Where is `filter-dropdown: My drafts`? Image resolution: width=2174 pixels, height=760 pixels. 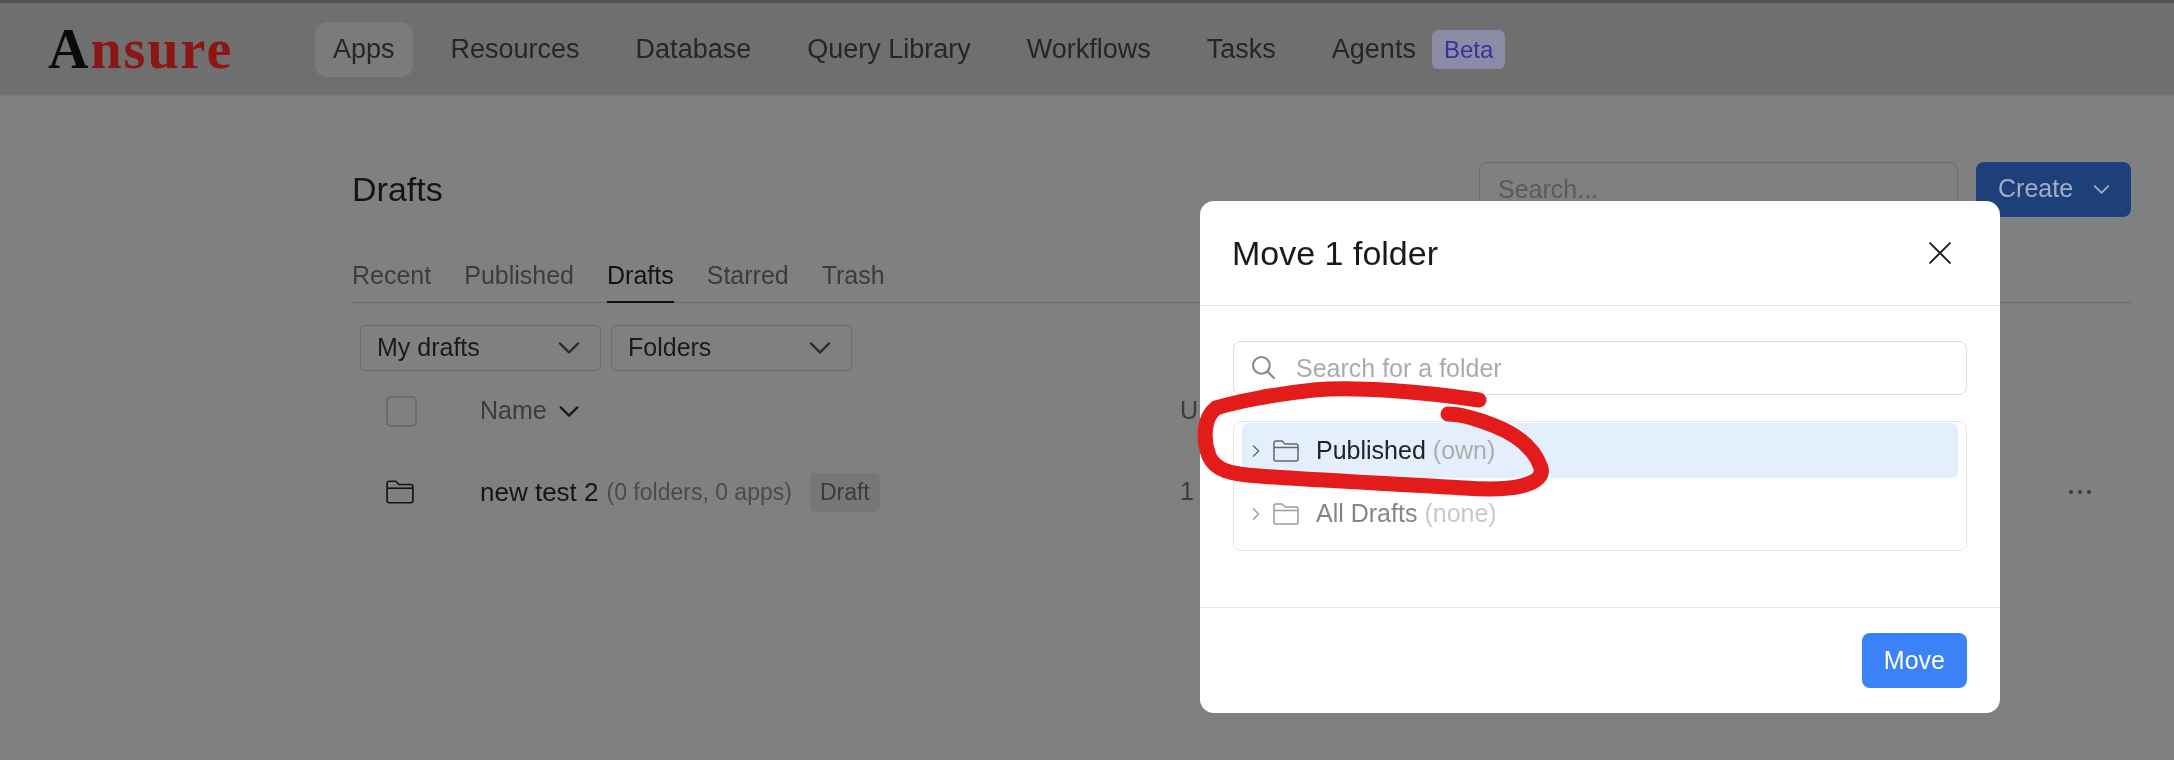
filter-dropdown: My drafts is located at coordinates (480, 348).